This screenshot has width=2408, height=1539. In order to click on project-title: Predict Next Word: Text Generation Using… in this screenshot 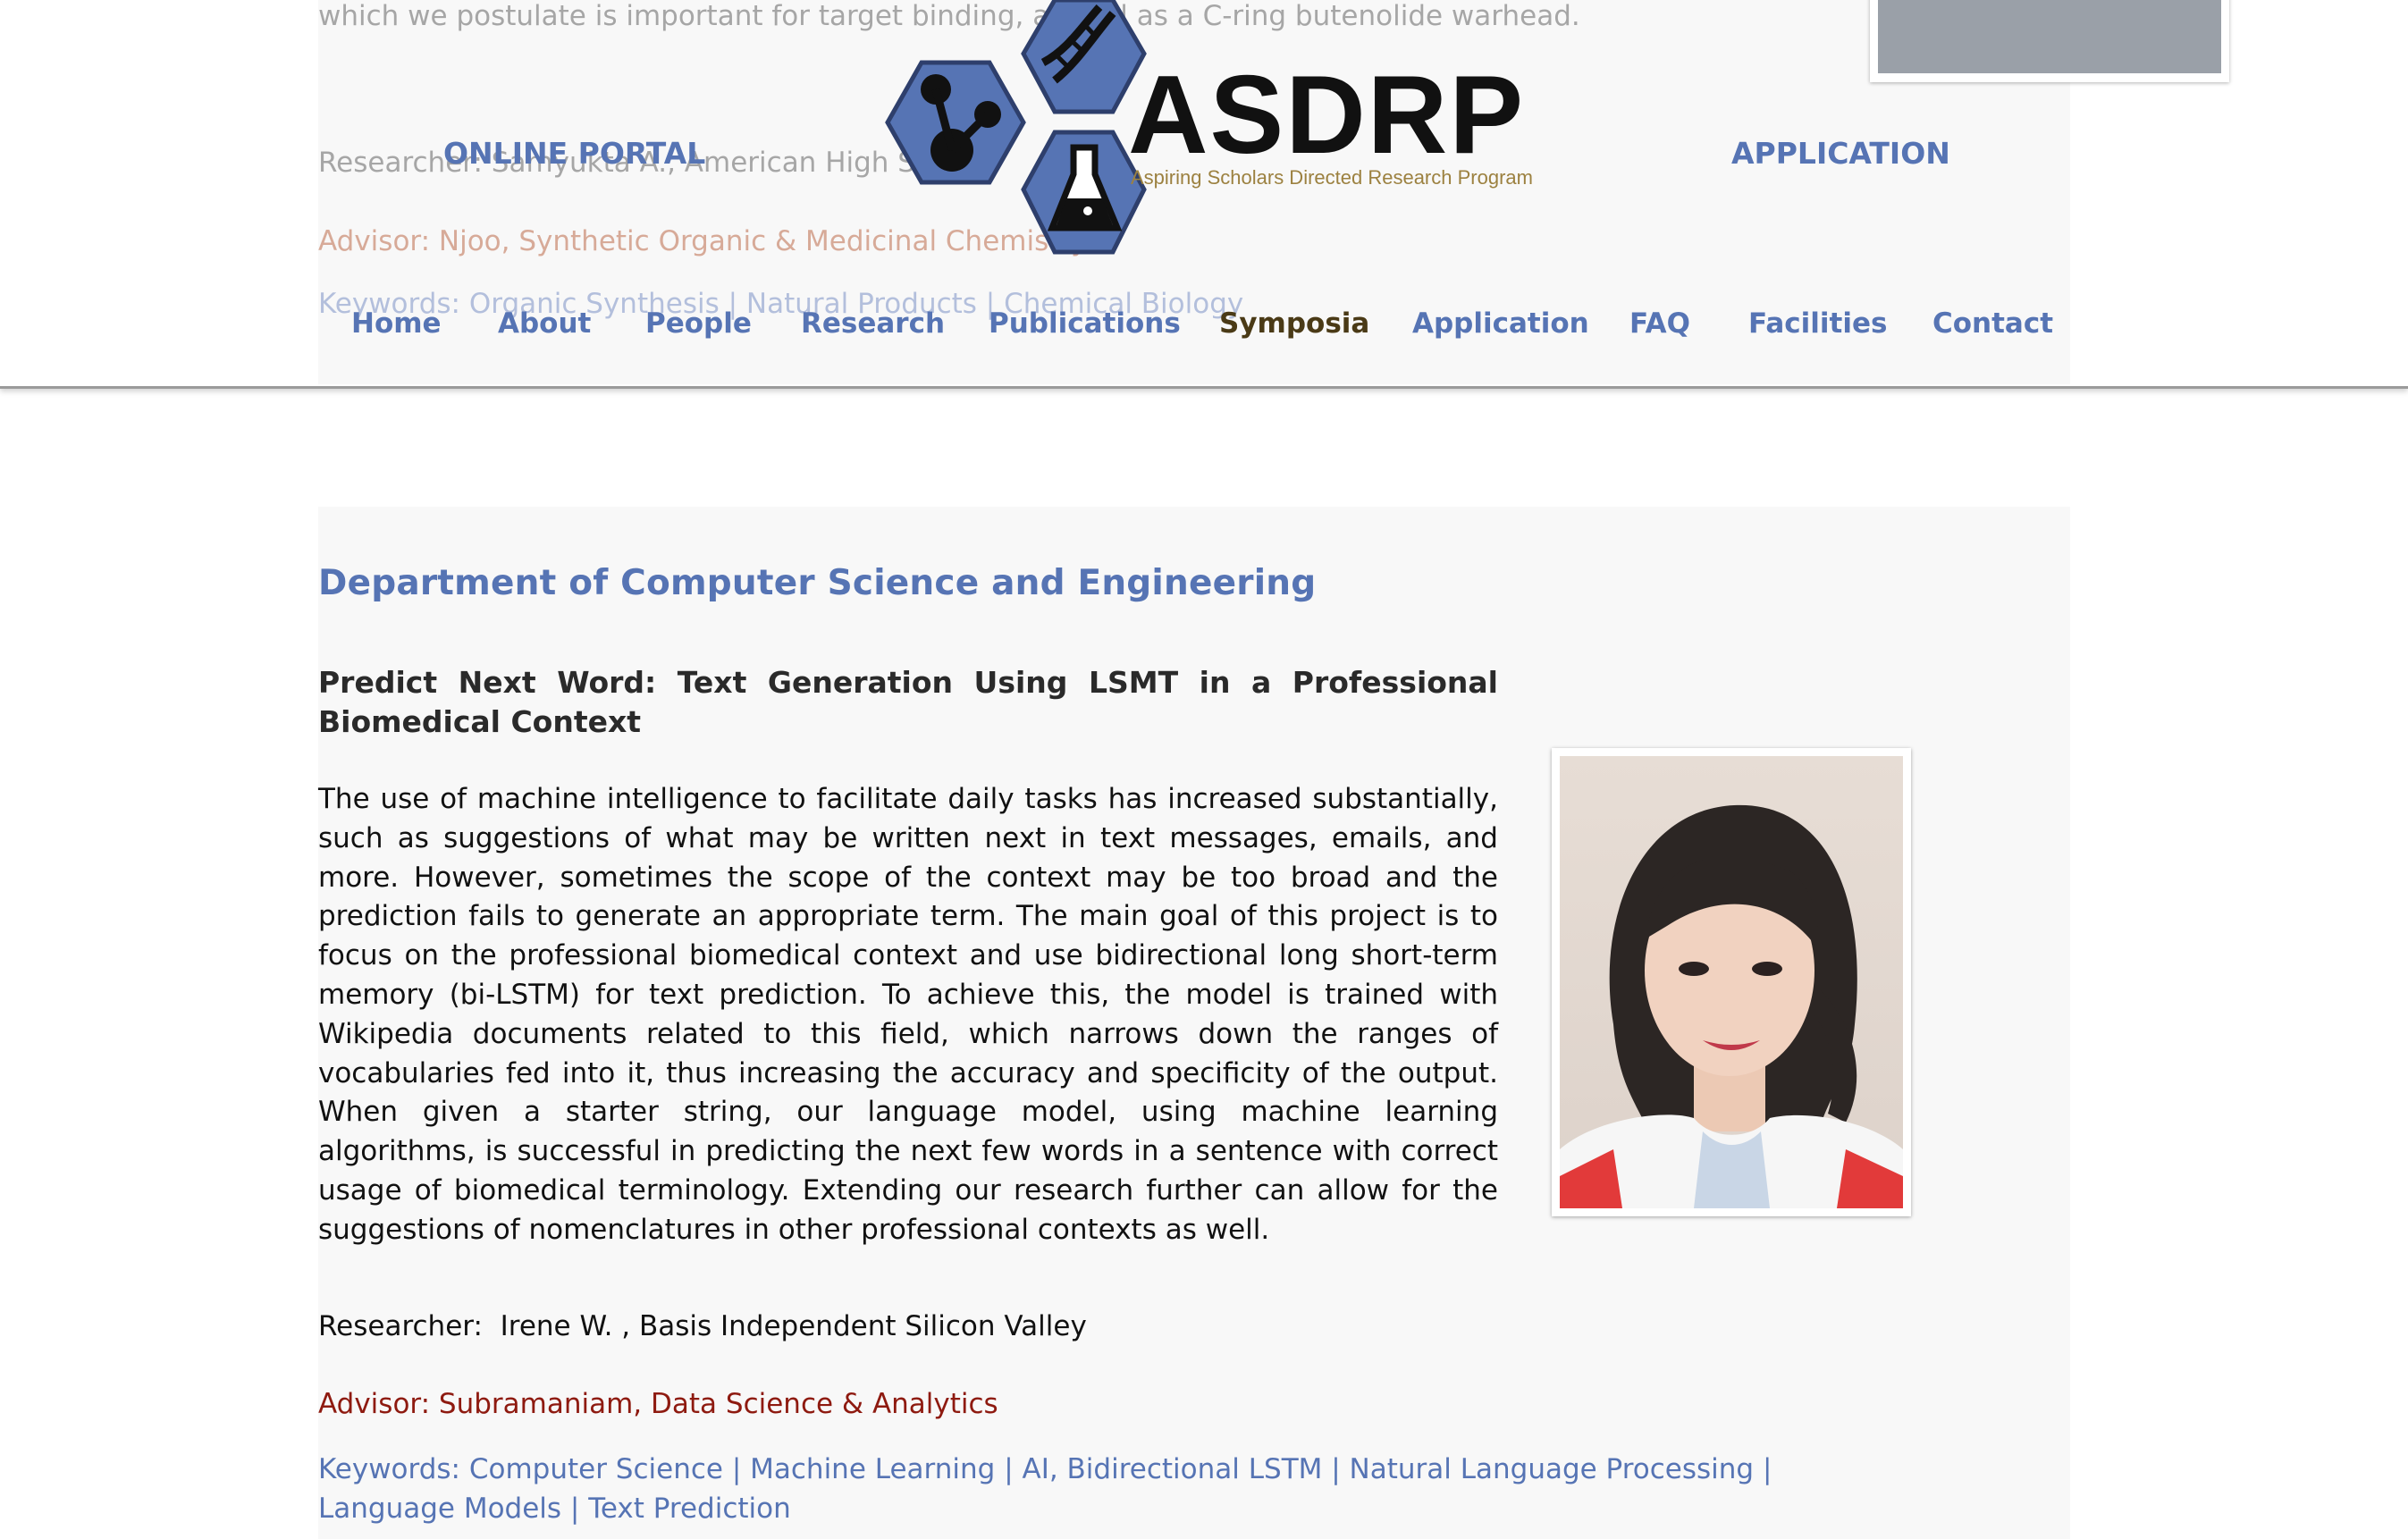, I will do `click(908, 702)`.